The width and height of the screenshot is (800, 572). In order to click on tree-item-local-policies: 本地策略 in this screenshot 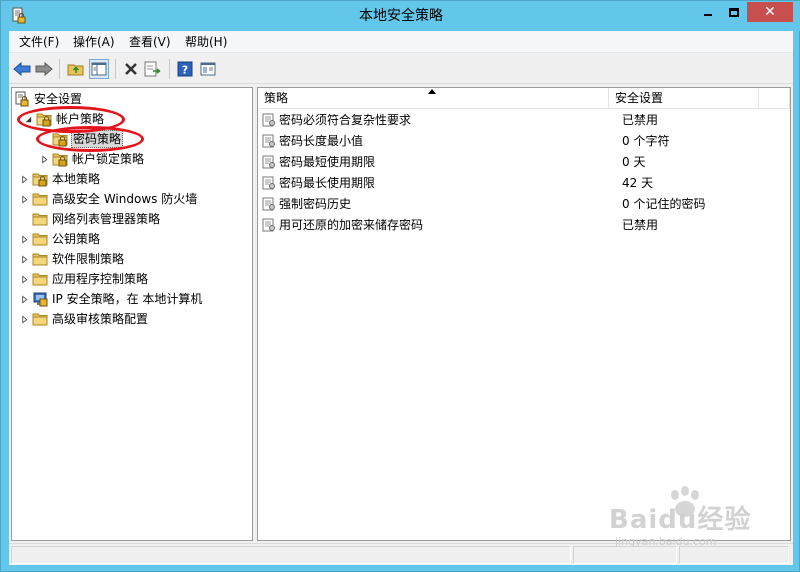, I will do `click(59, 179)`.